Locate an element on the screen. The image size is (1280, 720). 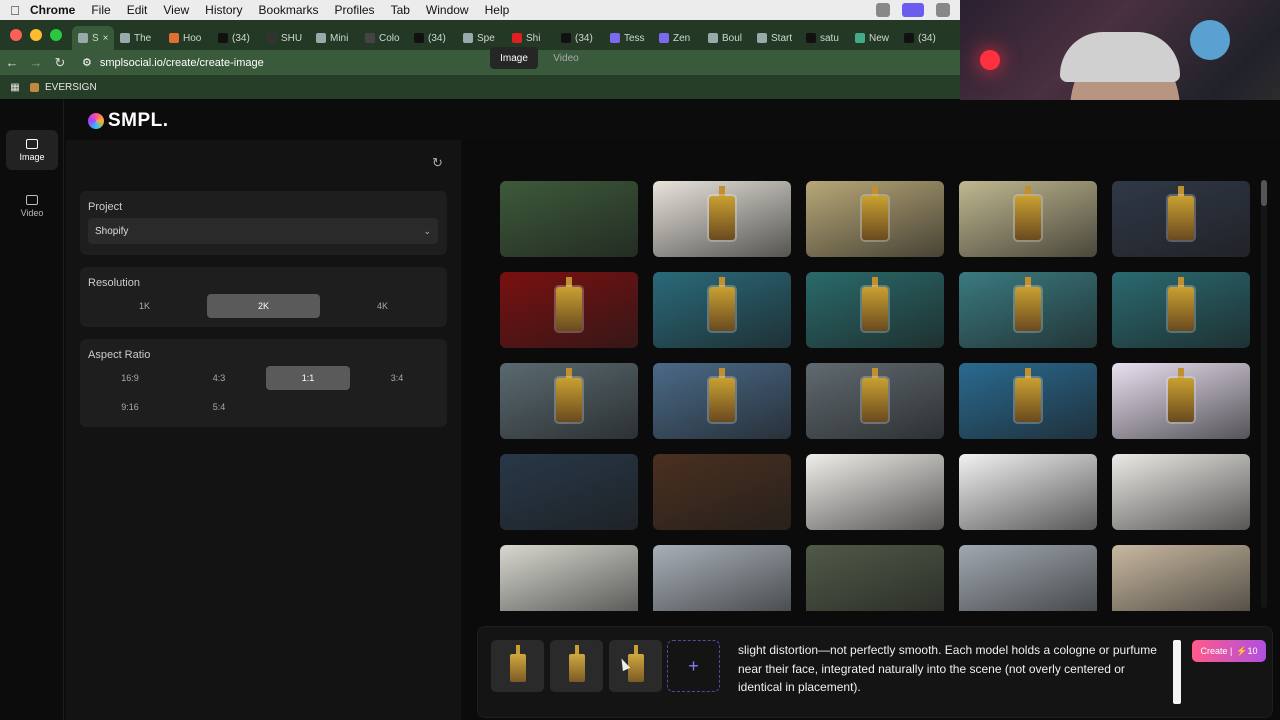
browser-tab: Zen is located at coordinates (677, 38).